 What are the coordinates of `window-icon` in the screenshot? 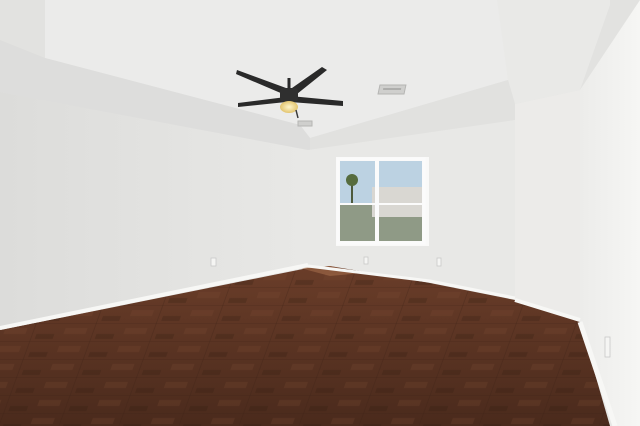 It's located at (382, 201).